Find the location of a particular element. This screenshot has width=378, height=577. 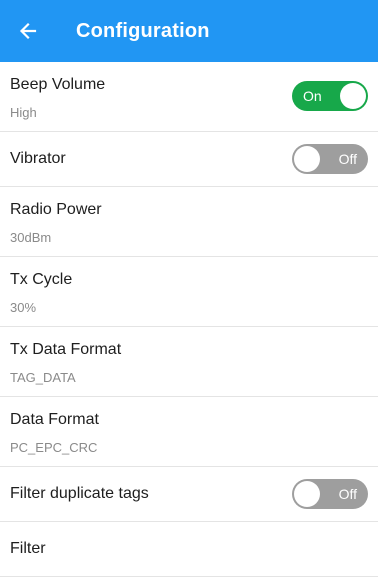

setting-value: 30dBm is located at coordinates (31, 237).